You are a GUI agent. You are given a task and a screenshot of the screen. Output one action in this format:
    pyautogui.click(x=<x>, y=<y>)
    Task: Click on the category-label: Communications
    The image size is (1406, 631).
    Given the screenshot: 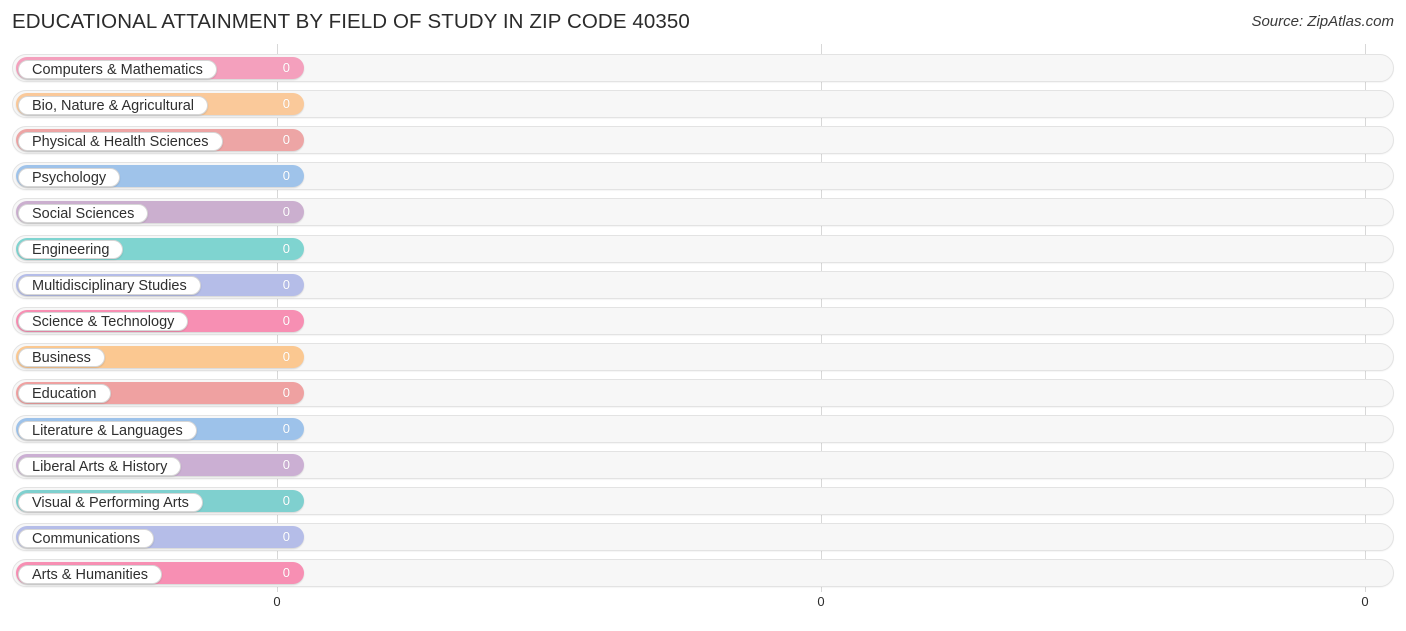 What is the action you would take?
    pyautogui.click(x=86, y=538)
    